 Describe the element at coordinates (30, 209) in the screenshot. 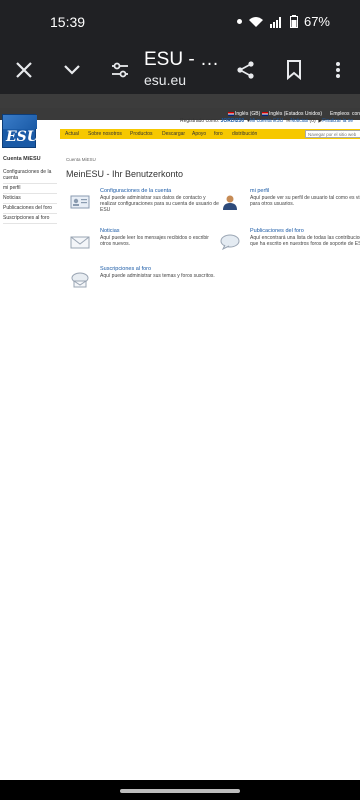

I see `sidebar-item-forum-posts: Publicaciones del foro` at that location.